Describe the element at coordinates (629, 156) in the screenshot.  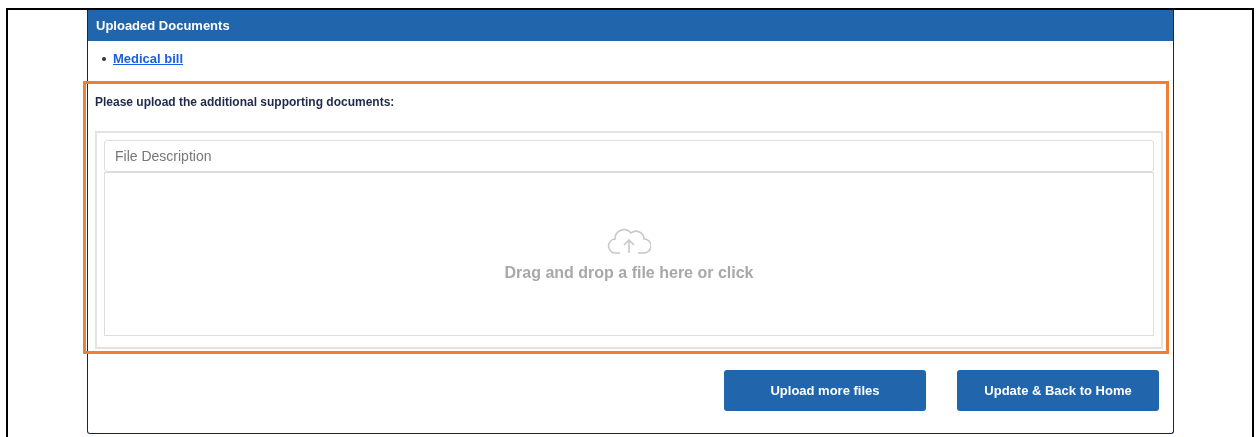
I see `file-description-field: File Description` at that location.